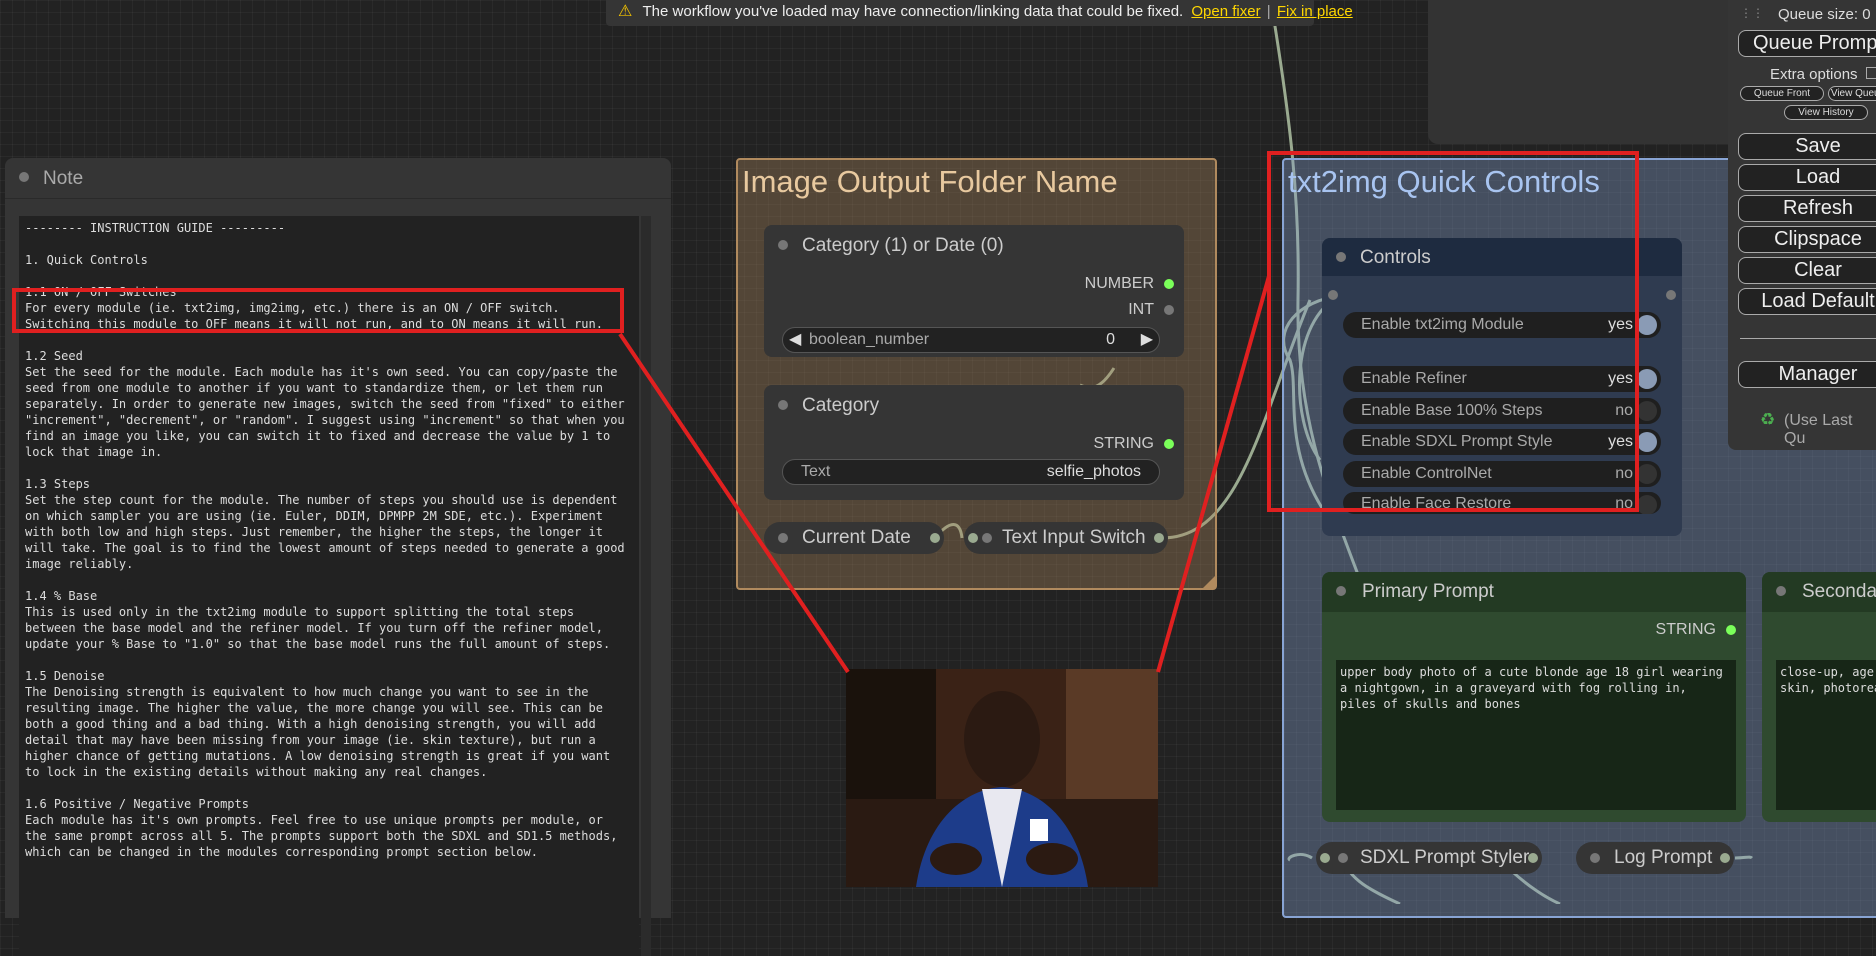 The width and height of the screenshot is (1876, 956). I want to click on highlight-line-right, so click(1213, 474).